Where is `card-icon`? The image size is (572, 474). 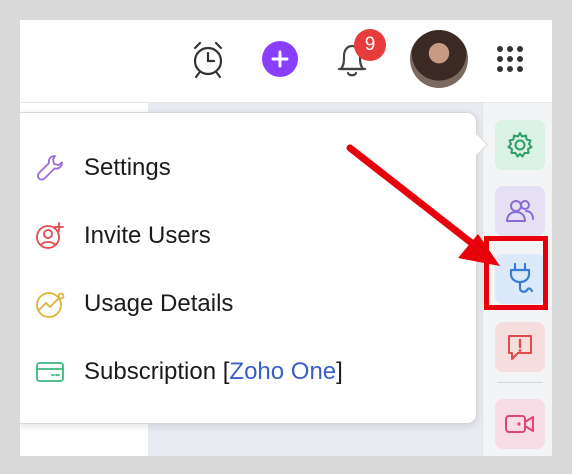 card-icon is located at coordinates (50, 372).